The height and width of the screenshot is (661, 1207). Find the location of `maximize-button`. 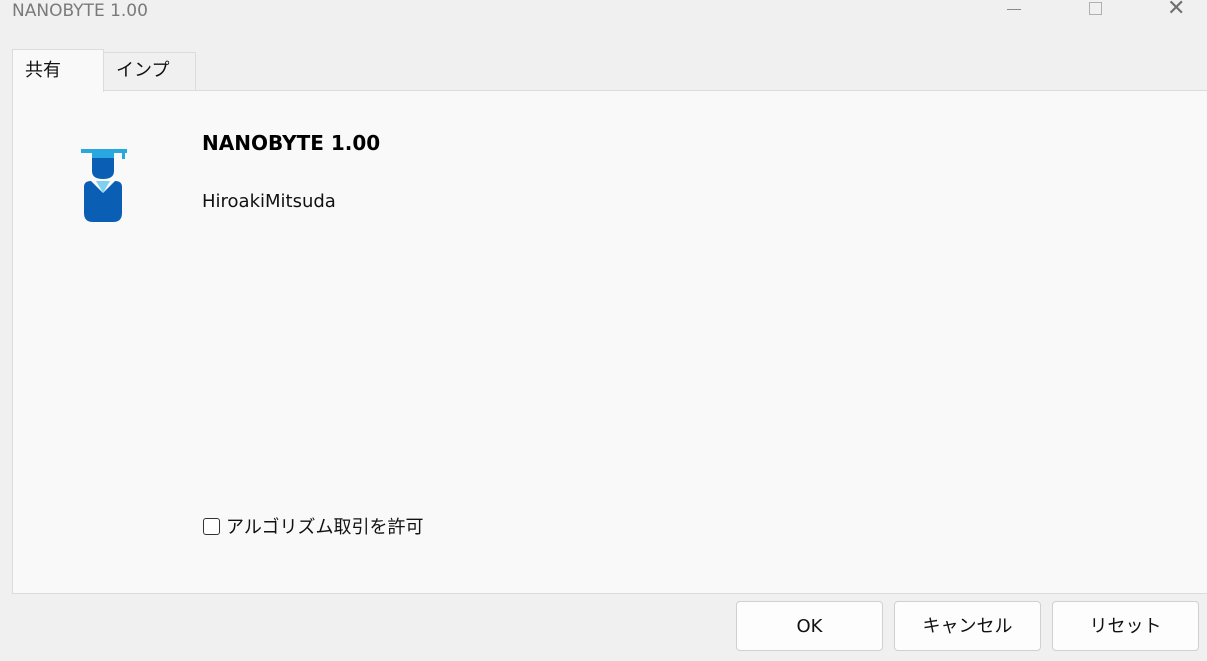

maximize-button is located at coordinates (1095, 12).